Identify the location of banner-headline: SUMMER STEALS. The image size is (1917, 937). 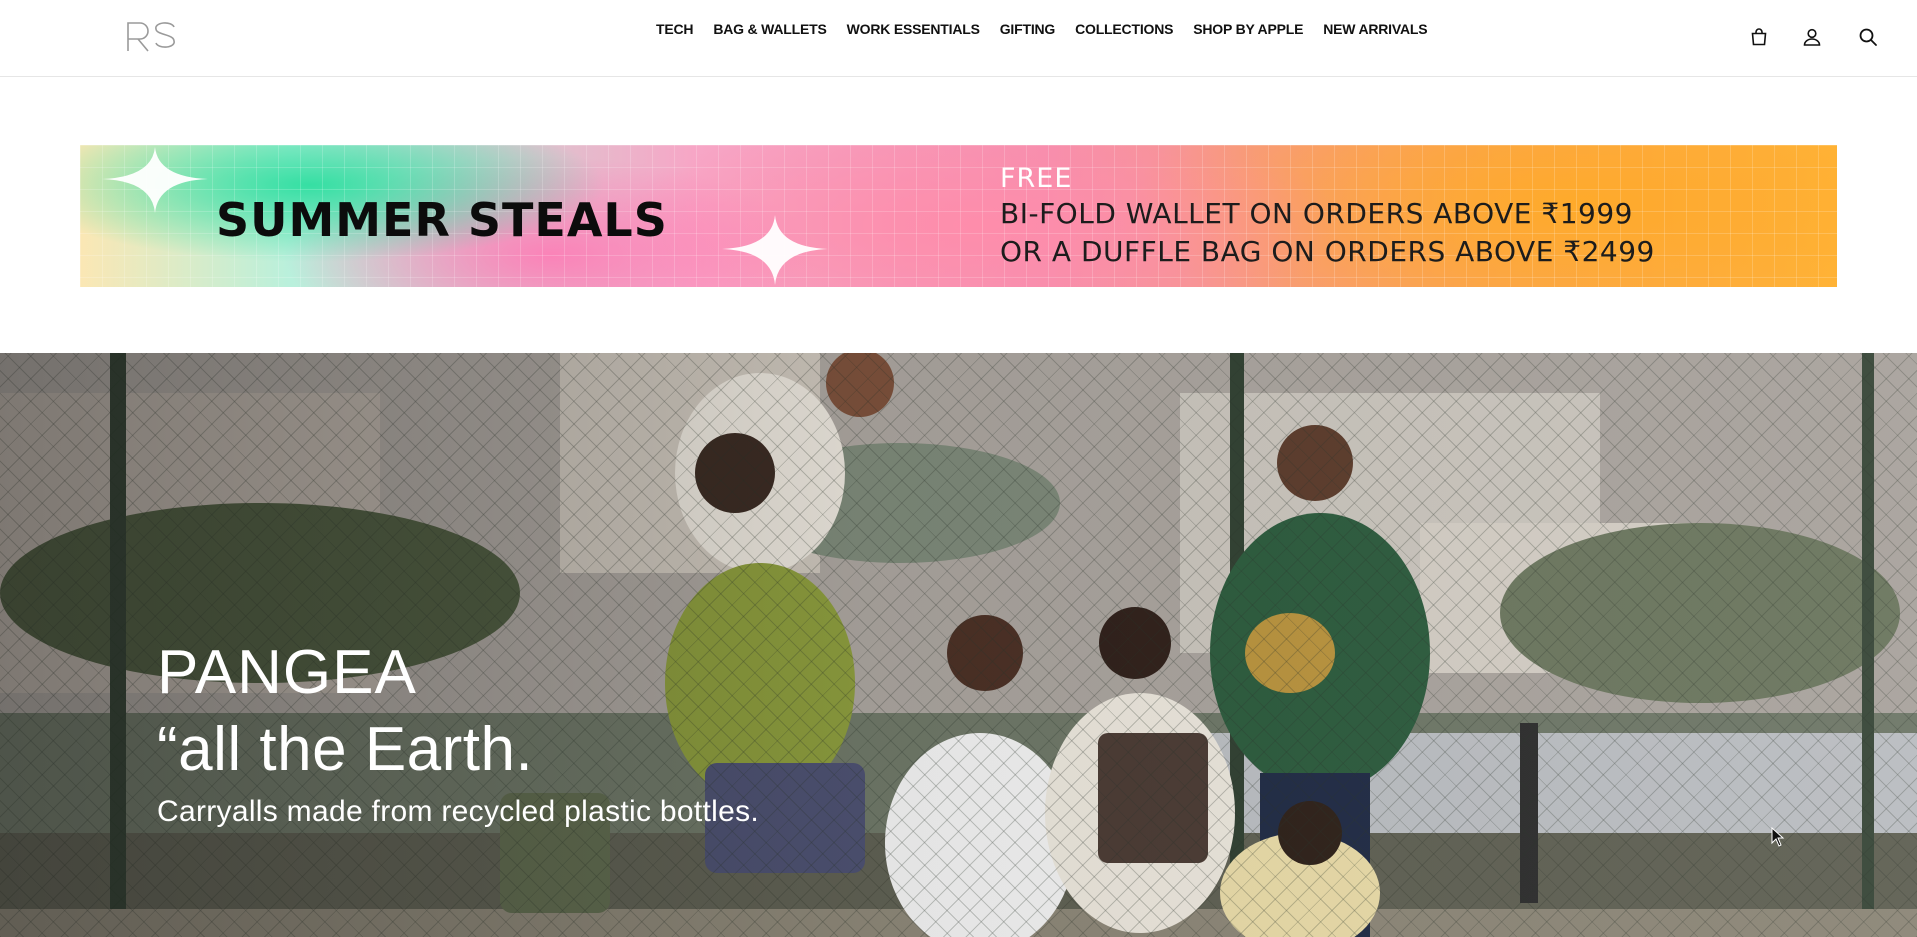
(442, 220).